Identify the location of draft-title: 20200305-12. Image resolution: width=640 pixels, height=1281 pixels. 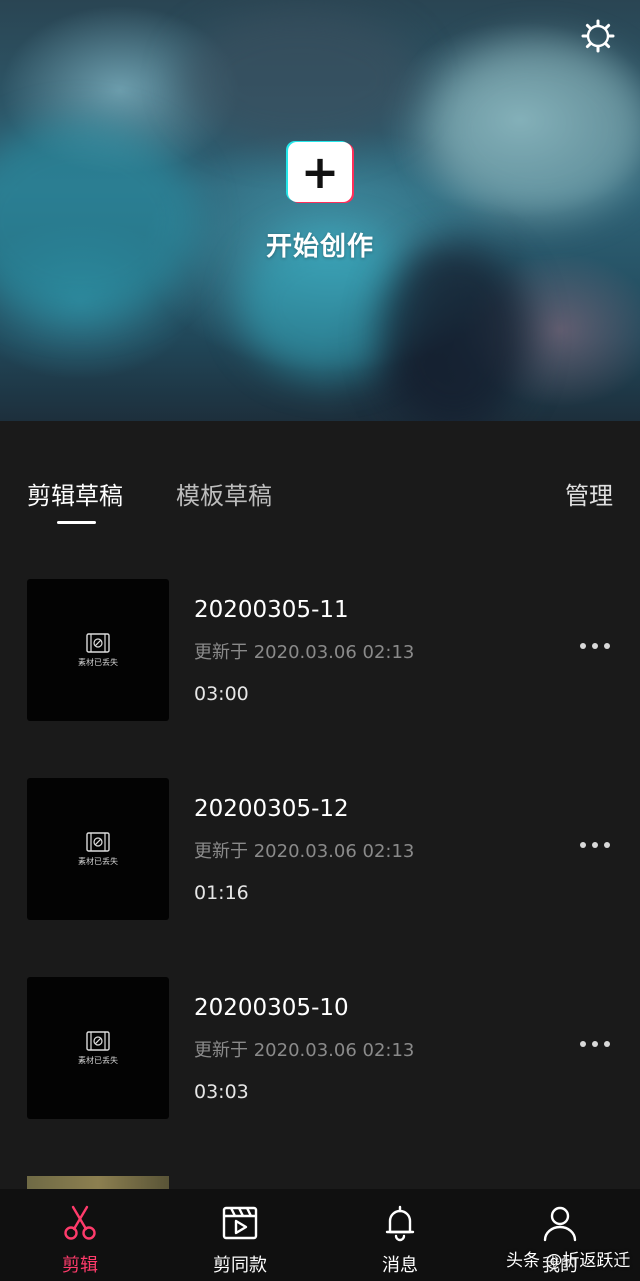
(271, 809).